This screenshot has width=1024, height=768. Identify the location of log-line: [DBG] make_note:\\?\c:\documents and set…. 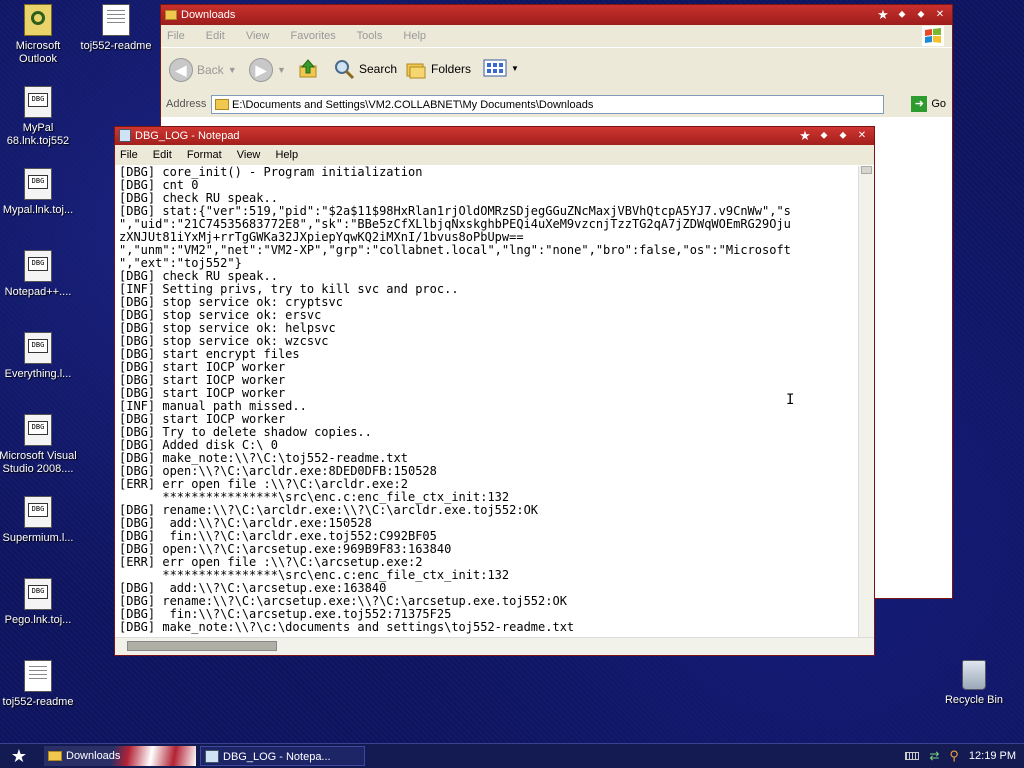
(347, 627).